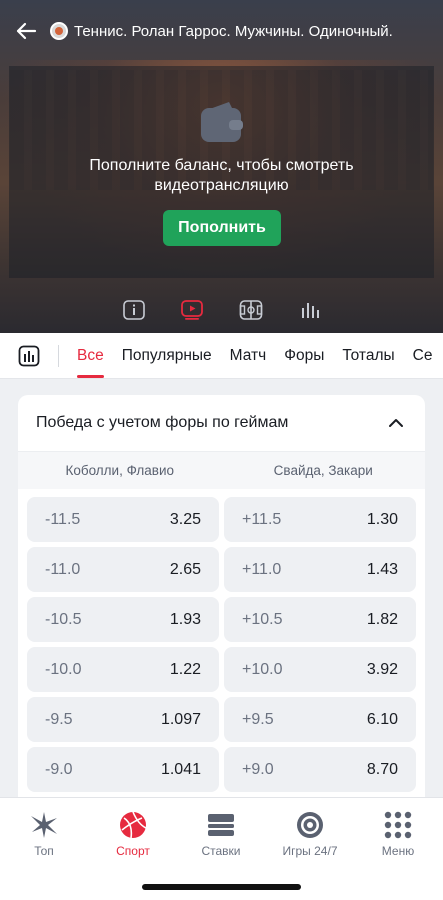 This screenshot has height=900, width=443. Describe the element at coordinates (123, 569) in the screenshot. I see `odds-cell-left: -11.0 2.65` at that location.